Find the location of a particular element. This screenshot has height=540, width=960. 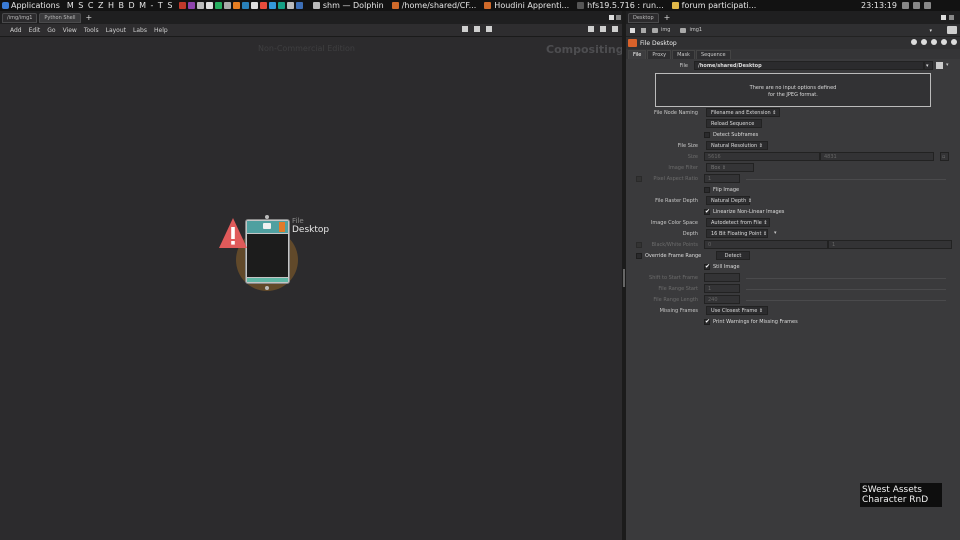

bw-points-checkbox is located at coordinates (639, 245).